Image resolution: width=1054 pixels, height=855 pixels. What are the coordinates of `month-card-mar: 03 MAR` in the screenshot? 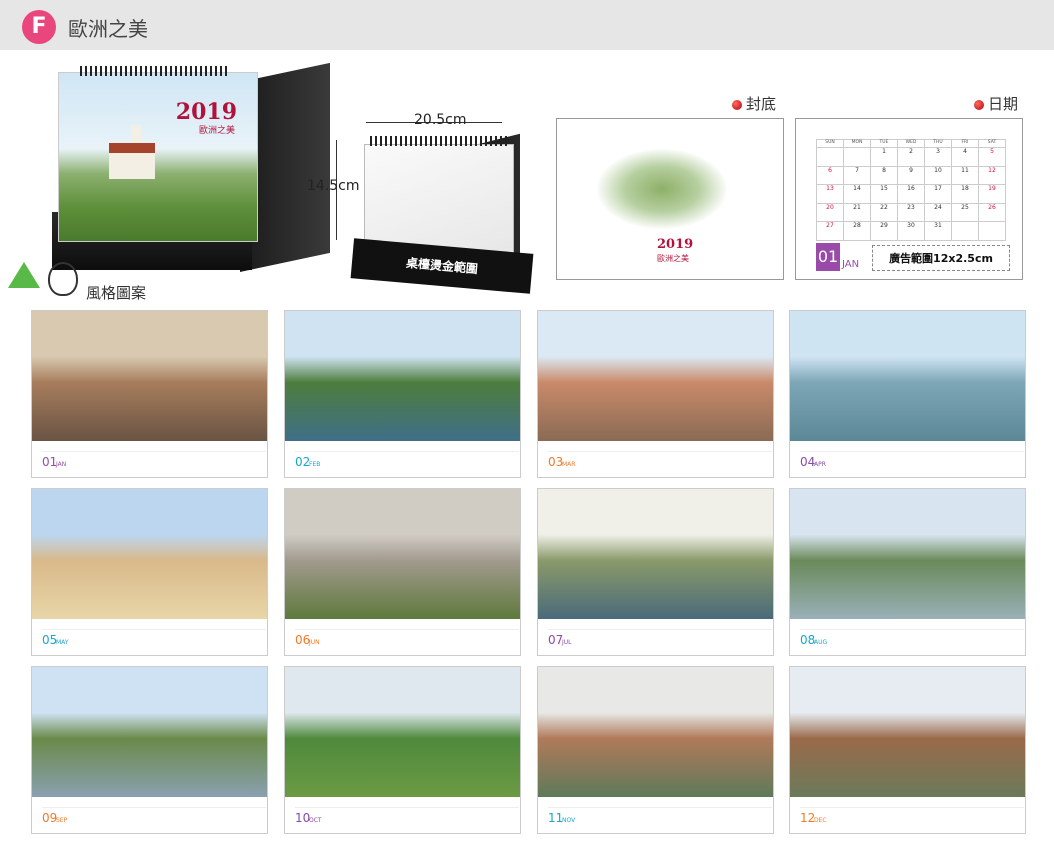 It's located at (655, 394).